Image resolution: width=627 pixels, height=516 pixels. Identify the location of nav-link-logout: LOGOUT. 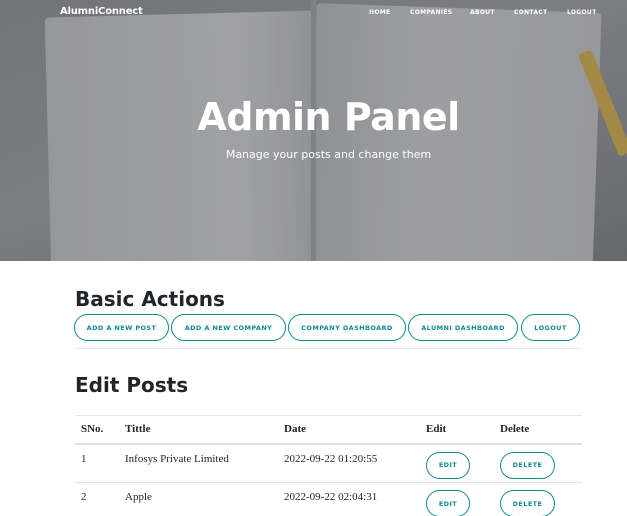
(582, 12).